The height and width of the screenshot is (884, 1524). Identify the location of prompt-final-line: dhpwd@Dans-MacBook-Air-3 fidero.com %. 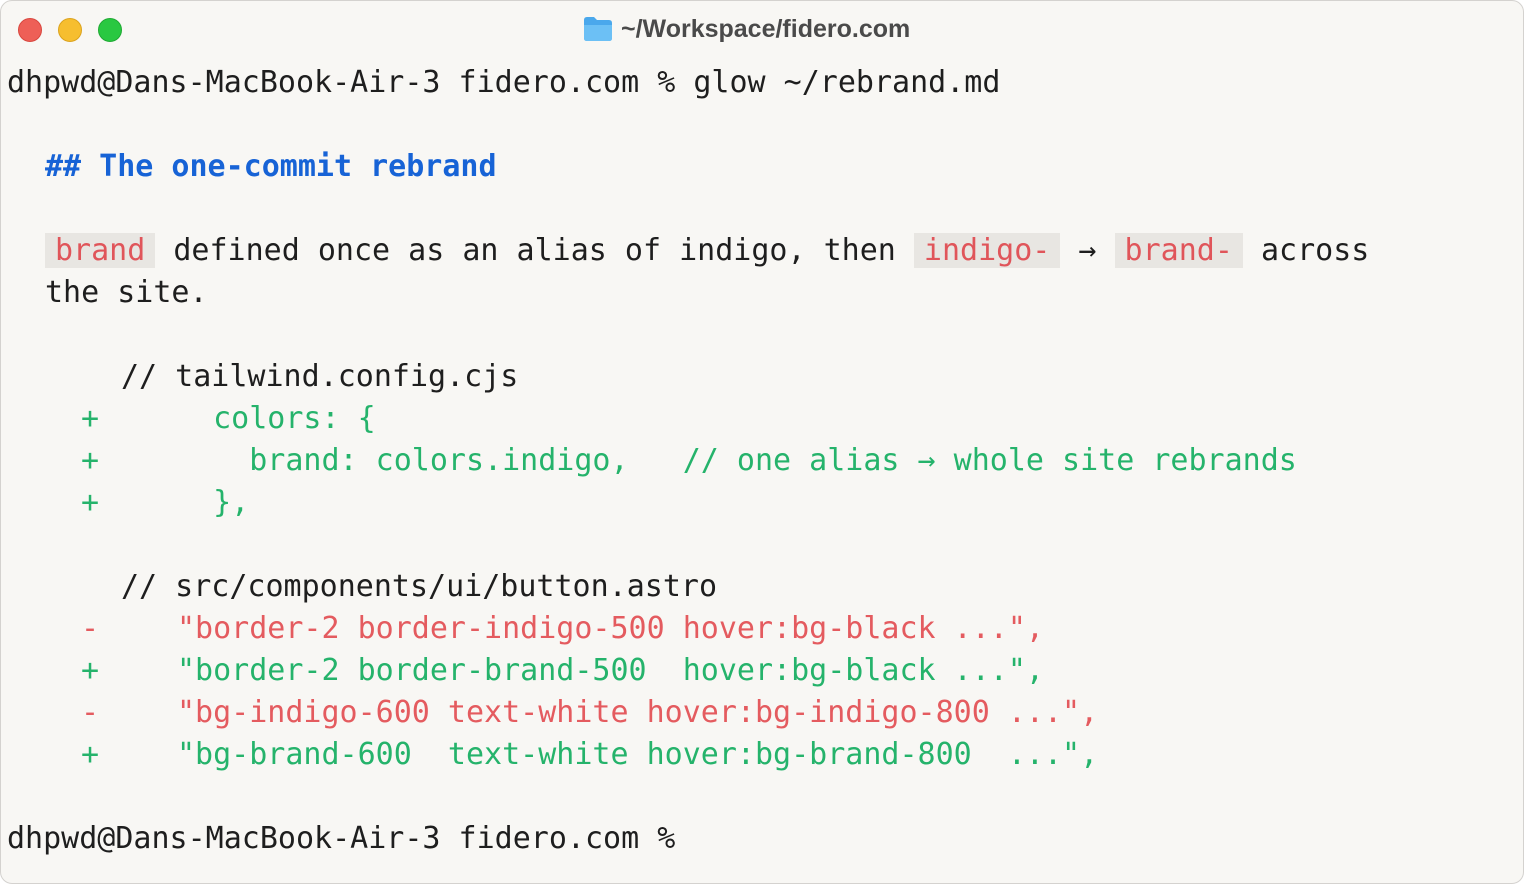
(341, 839).